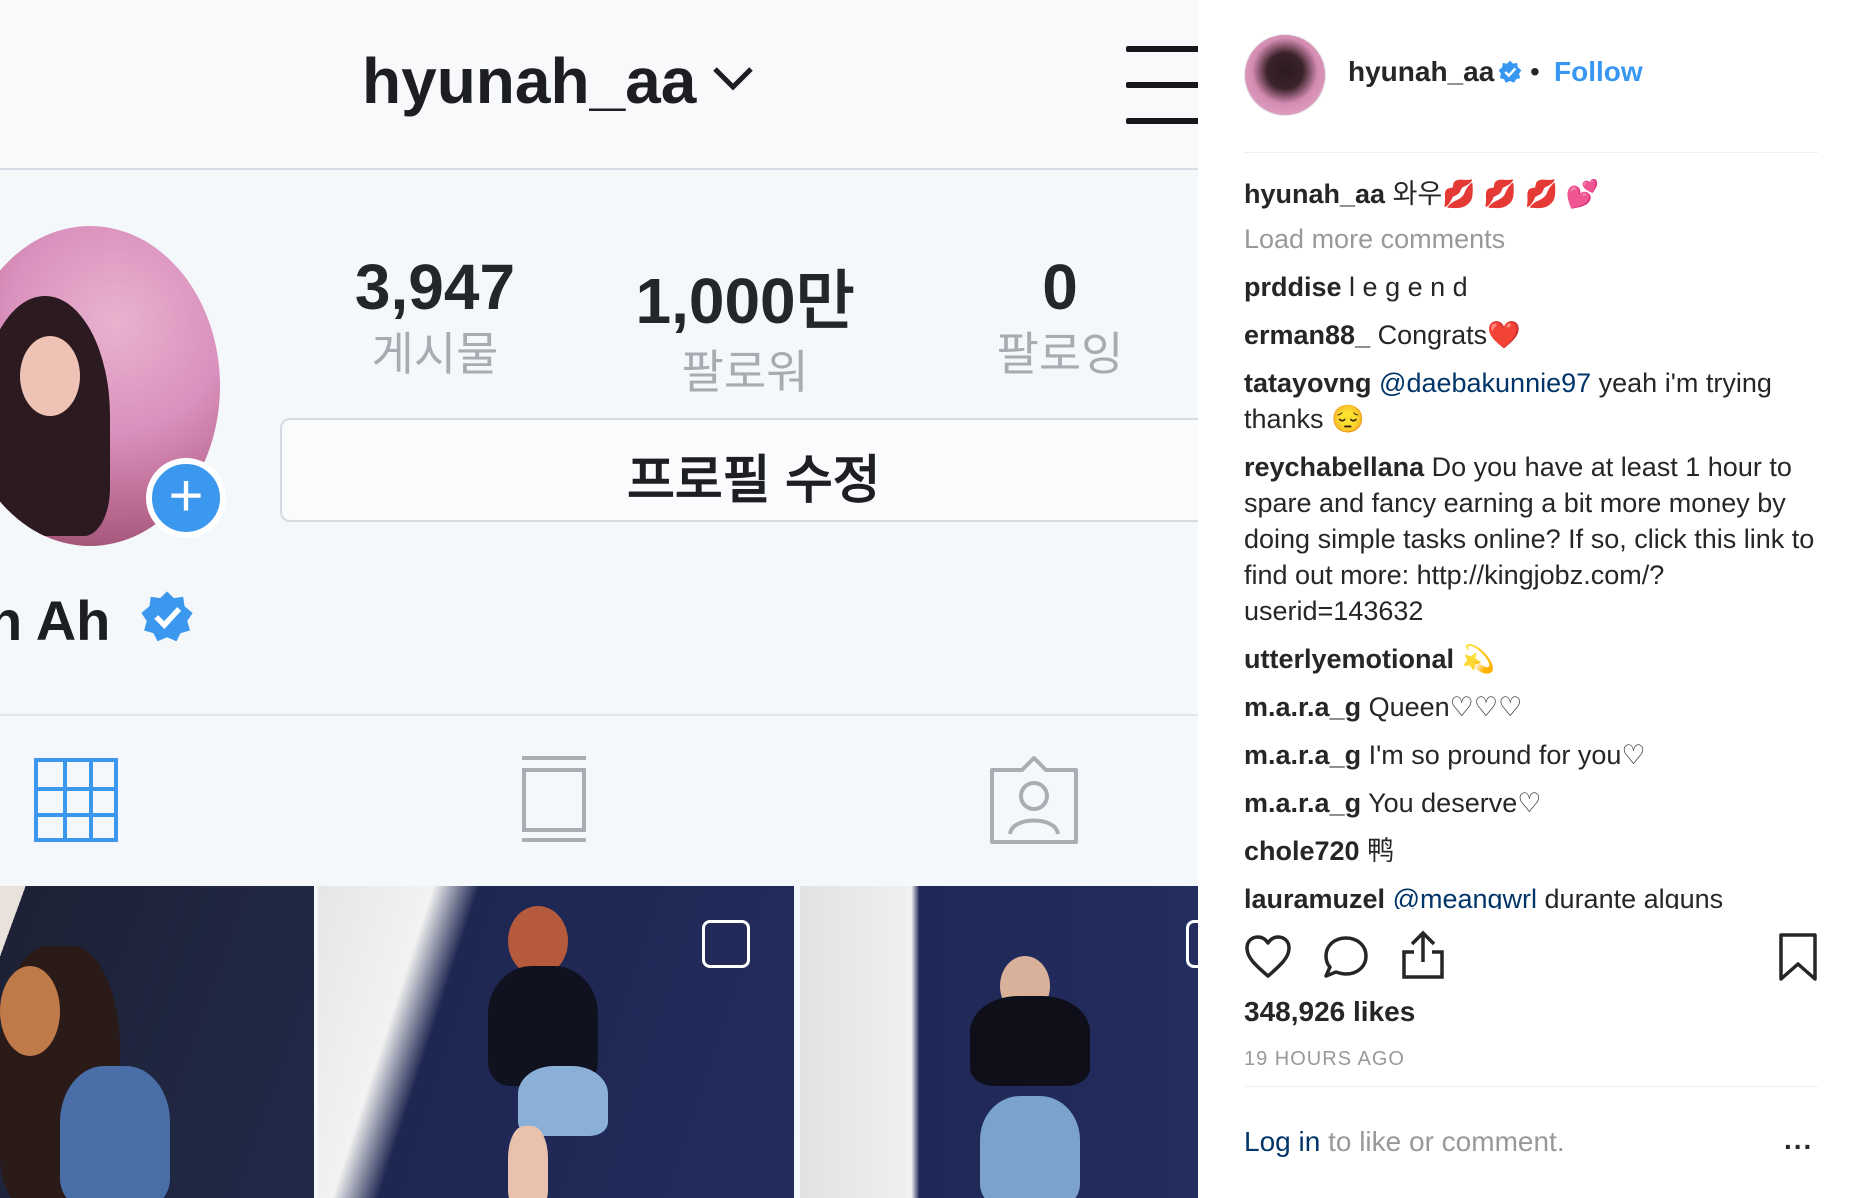  Describe the element at coordinates (1314, 194) in the screenshot. I see `caption-username: hyunah_aa` at that location.